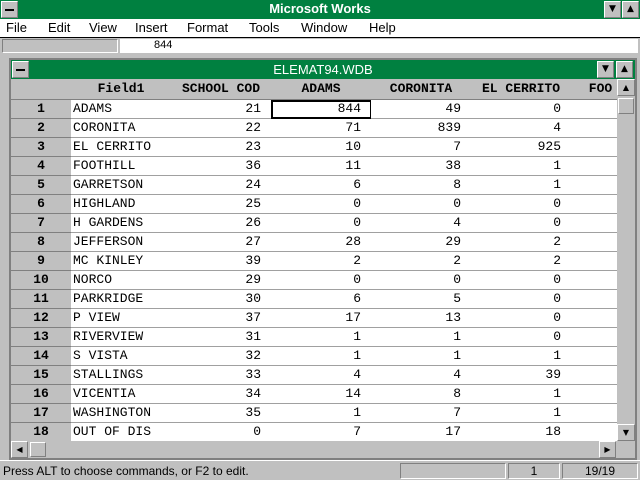  What do you see at coordinates (121, 185) in the screenshot?
I see `table-cell: GARRETSON` at bounding box center [121, 185].